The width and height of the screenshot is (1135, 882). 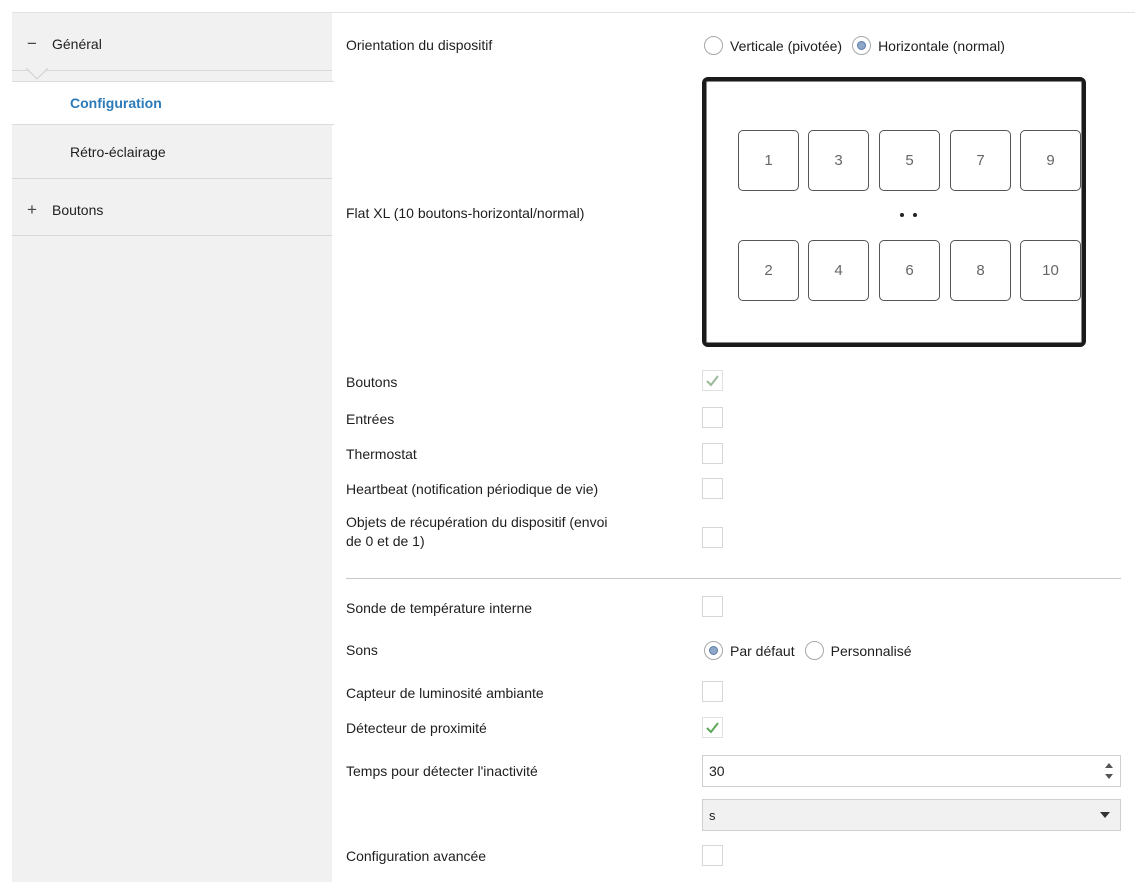 What do you see at coordinates (768, 270) in the screenshot?
I see `device-button-2: 2` at bounding box center [768, 270].